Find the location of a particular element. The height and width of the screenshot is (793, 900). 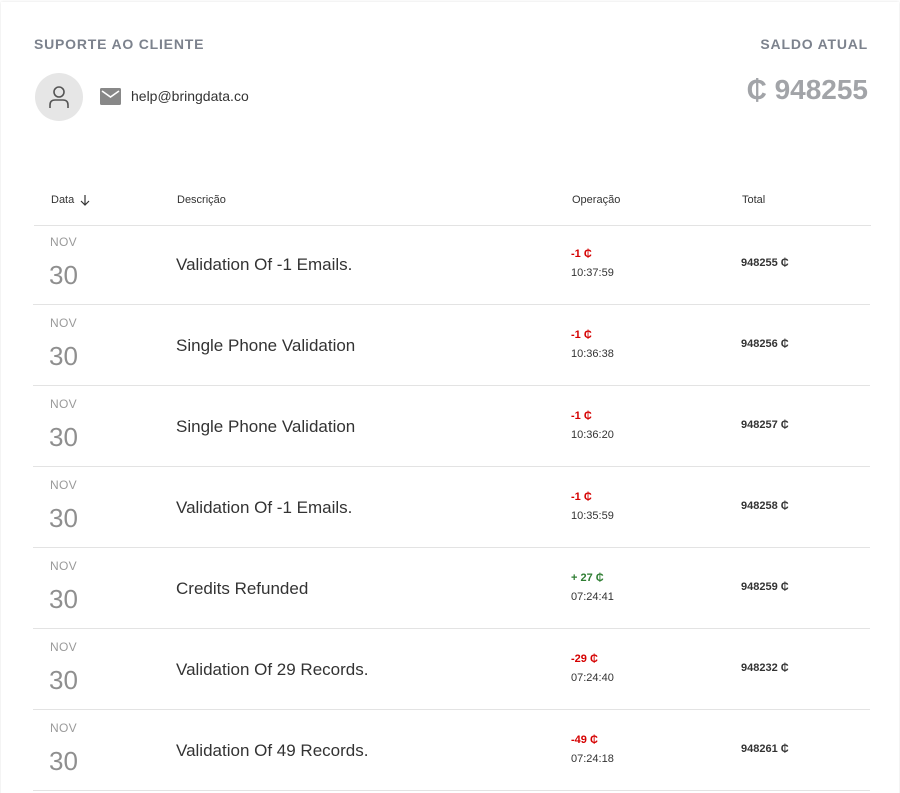

avatar is located at coordinates (59, 97).